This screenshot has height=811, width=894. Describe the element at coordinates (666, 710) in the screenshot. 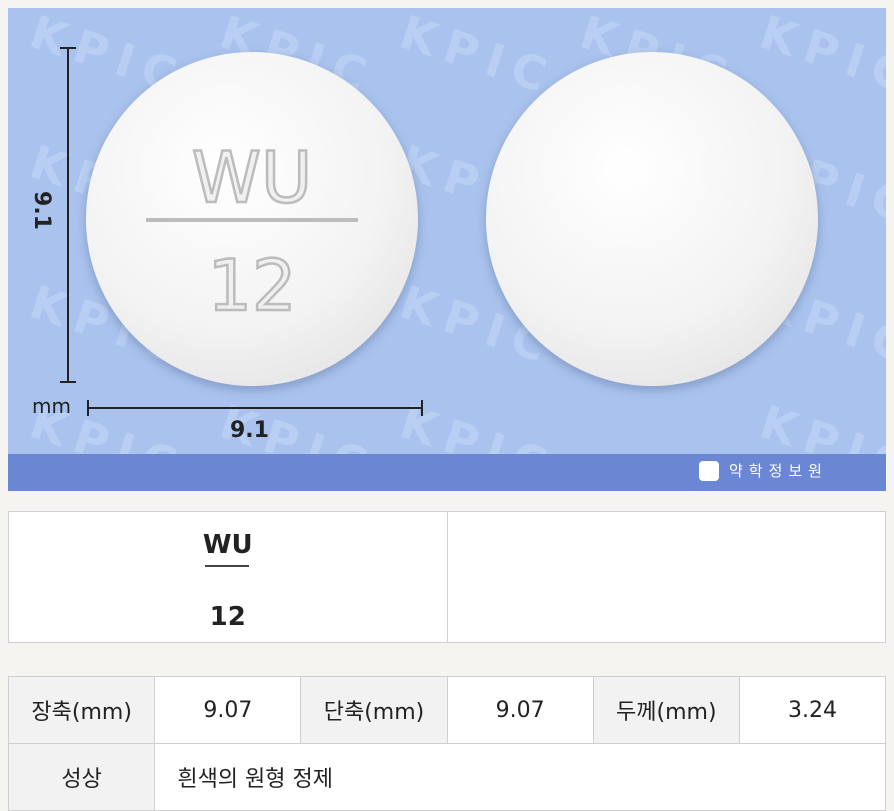

I see `thickness-label: 두께(mm)` at that location.